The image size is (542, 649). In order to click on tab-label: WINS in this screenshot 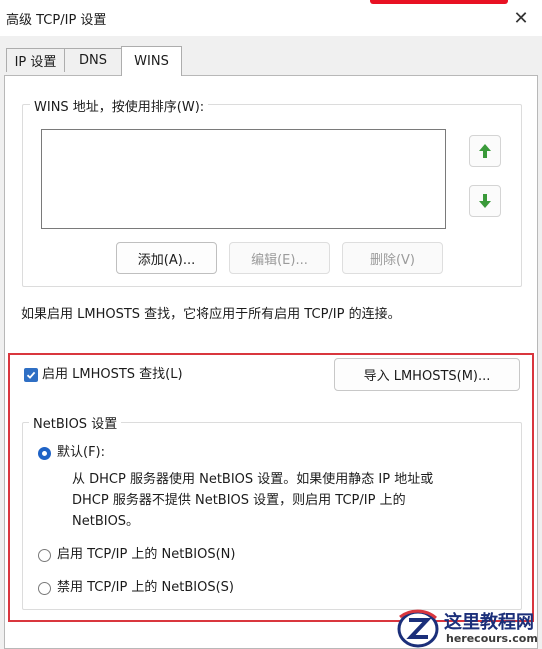, I will do `click(151, 61)`.